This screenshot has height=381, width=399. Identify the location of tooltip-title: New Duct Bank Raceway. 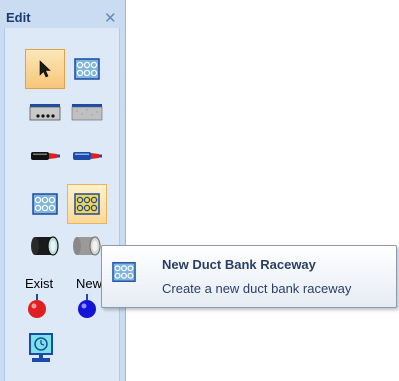
(239, 264).